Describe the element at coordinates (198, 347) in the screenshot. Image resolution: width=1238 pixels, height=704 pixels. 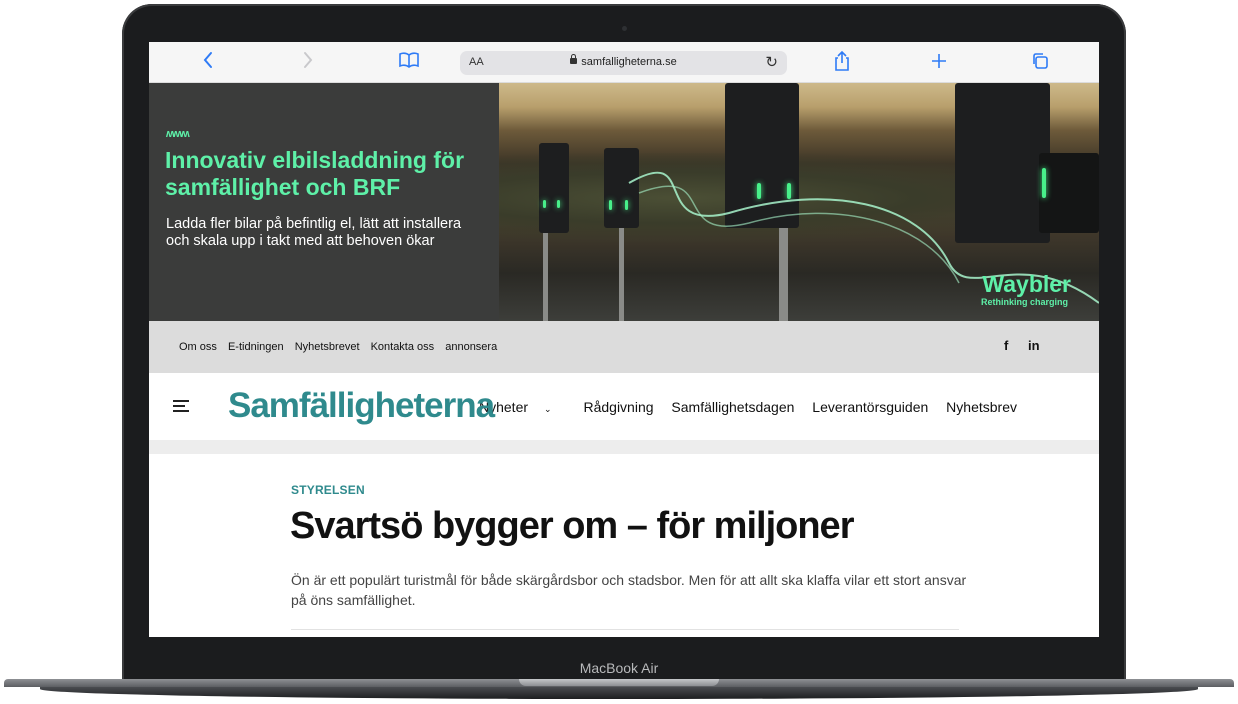
I see `link-om-oss: Om oss` at that location.